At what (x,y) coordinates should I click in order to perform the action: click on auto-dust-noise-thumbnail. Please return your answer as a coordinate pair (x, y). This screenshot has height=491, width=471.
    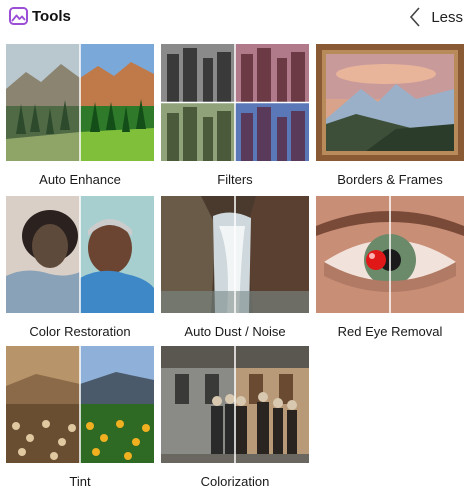
    Looking at the image, I should click on (235, 254).